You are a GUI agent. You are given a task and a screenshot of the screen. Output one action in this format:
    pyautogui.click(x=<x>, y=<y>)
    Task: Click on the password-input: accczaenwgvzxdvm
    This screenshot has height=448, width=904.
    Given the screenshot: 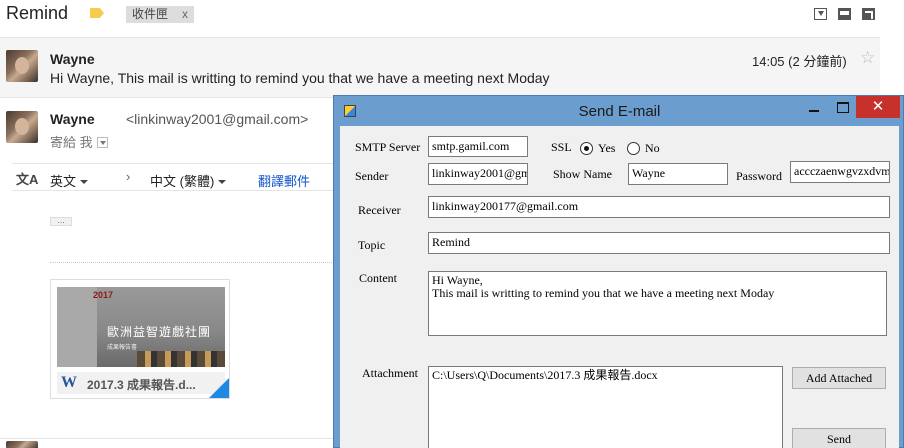 What is the action you would take?
    pyautogui.click(x=840, y=172)
    